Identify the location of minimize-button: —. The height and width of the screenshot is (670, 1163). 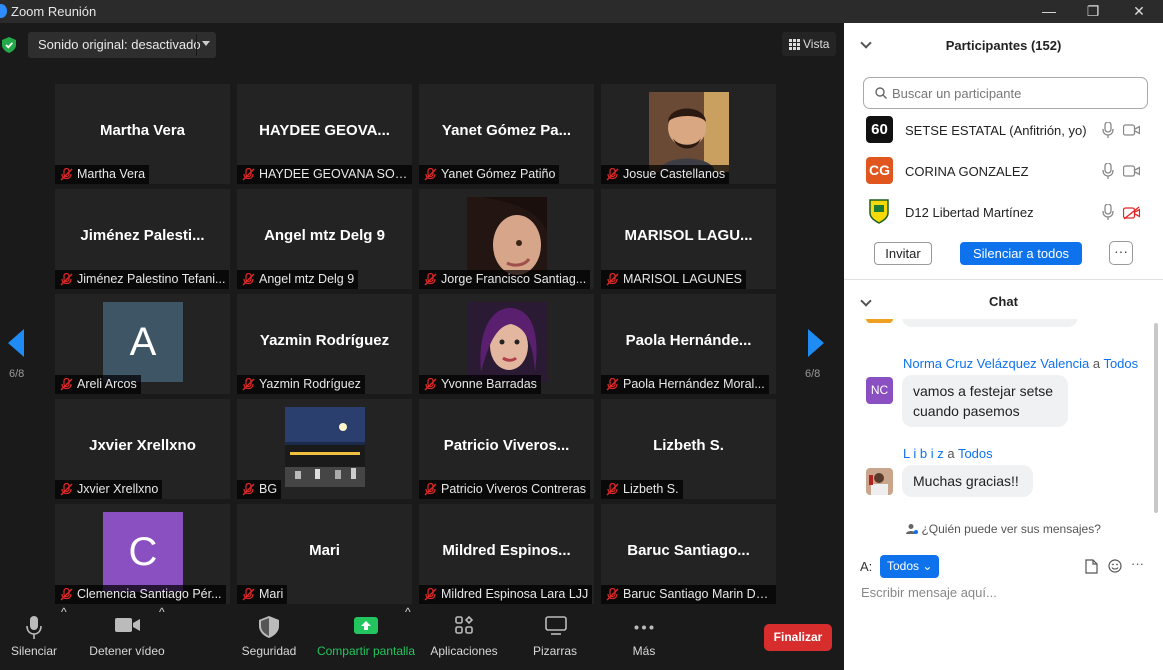
(1049, 11).